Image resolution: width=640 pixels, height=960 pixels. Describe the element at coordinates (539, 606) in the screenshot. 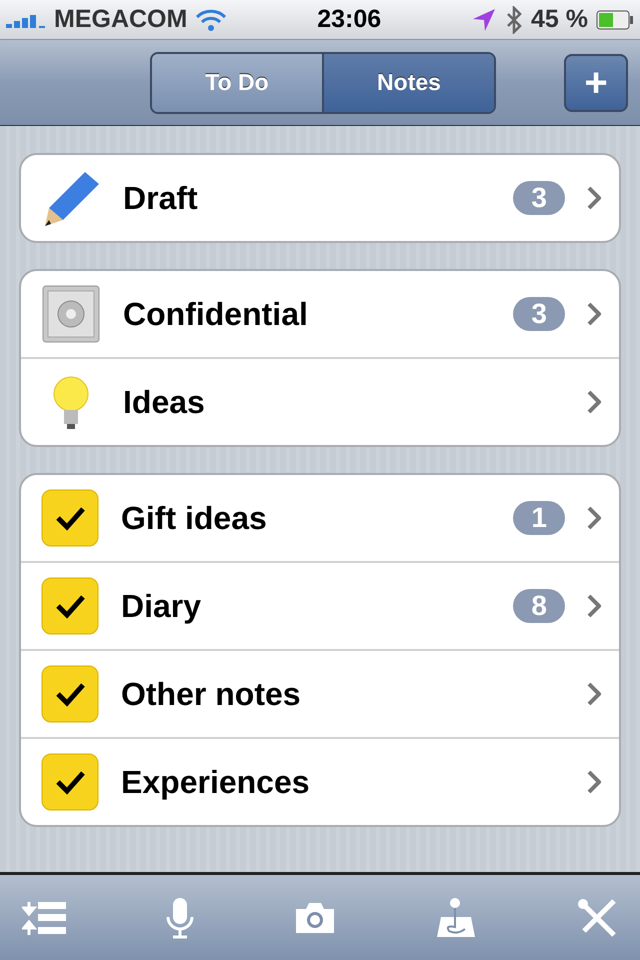

I see `count-badge: 8` at that location.